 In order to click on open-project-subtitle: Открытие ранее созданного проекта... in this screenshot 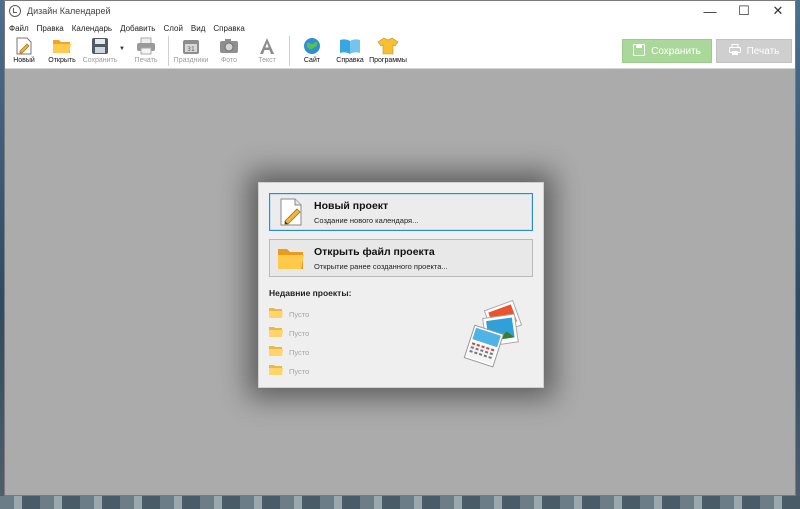, I will do `click(381, 266)`.